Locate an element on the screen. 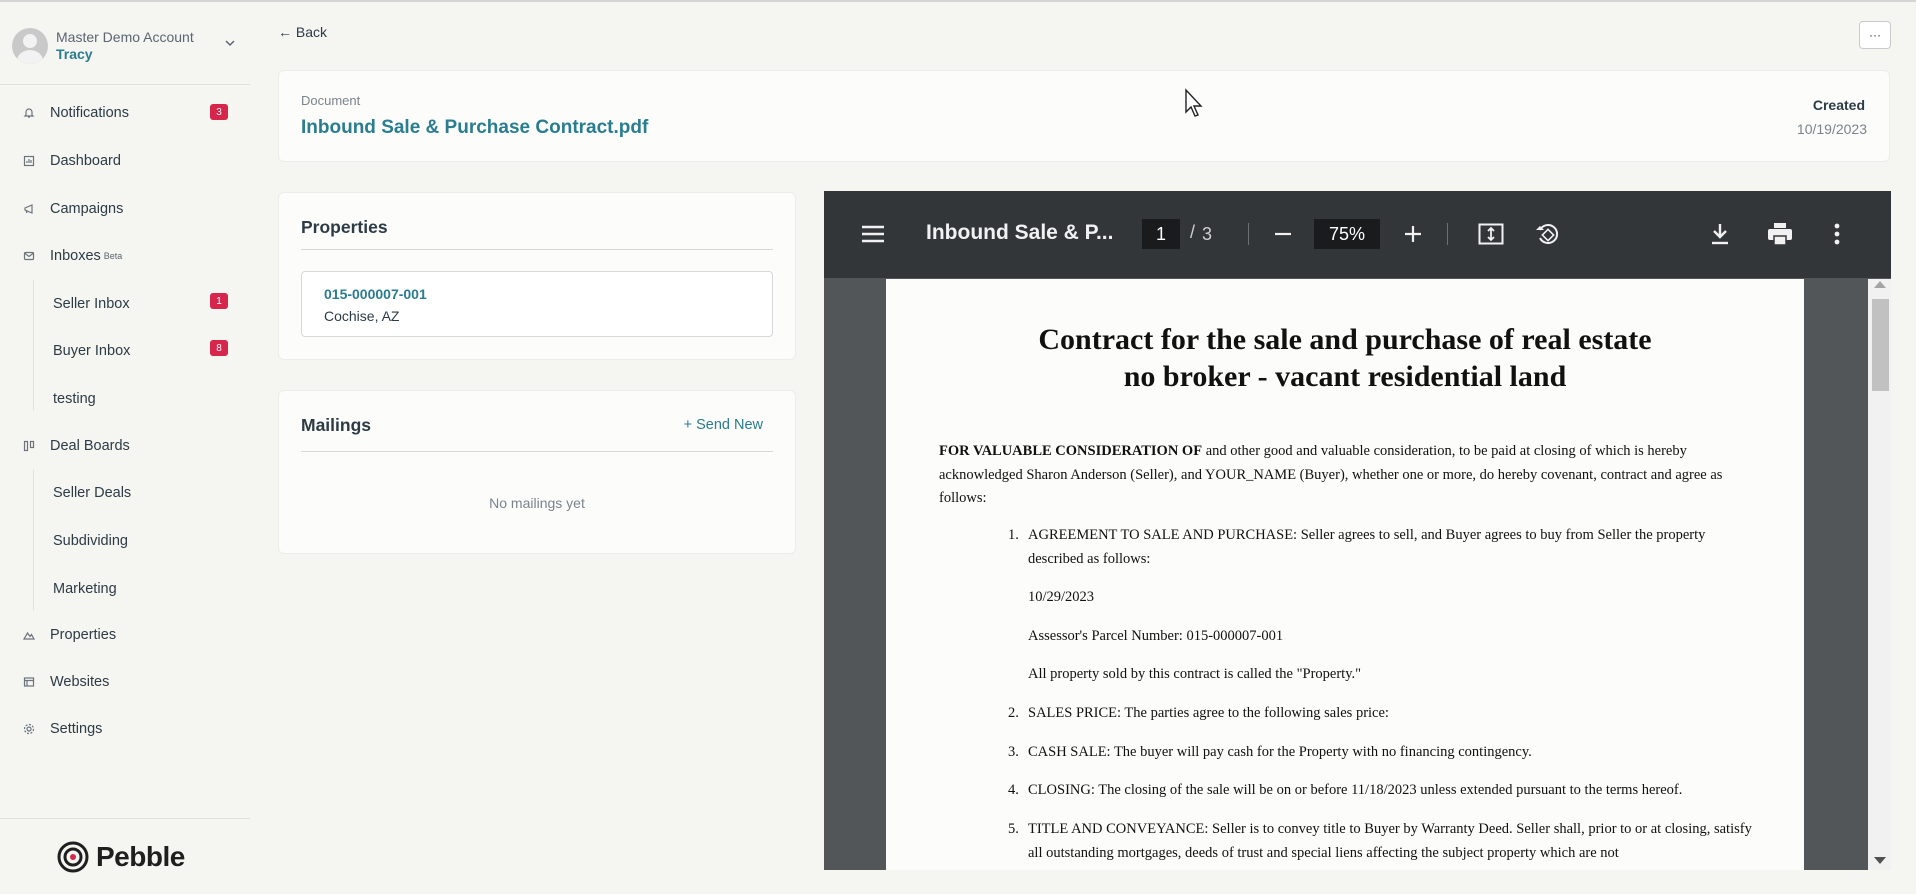 This screenshot has height=894, width=1916. seller-inbox-badge: 1 is located at coordinates (219, 301).